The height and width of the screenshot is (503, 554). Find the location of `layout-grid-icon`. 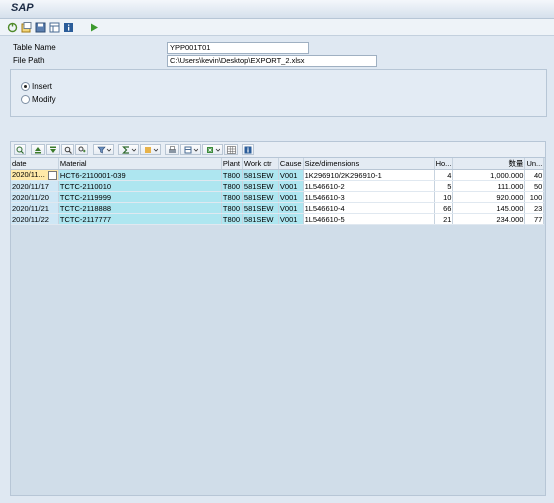

layout-grid-icon is located at coordinates (231, 149).